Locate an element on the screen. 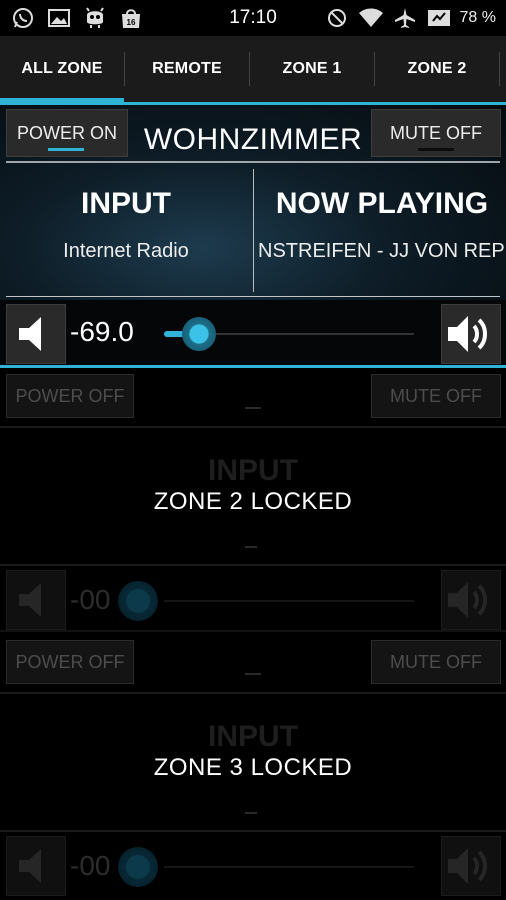 Image resolution: width=506 pixels, height=900 pixels. input-heading: INPUT is located at coordinates (126, 203).